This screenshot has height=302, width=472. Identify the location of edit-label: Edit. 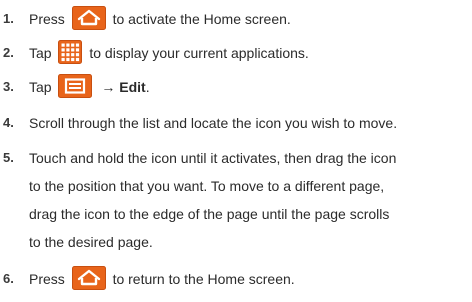
(132, 87).